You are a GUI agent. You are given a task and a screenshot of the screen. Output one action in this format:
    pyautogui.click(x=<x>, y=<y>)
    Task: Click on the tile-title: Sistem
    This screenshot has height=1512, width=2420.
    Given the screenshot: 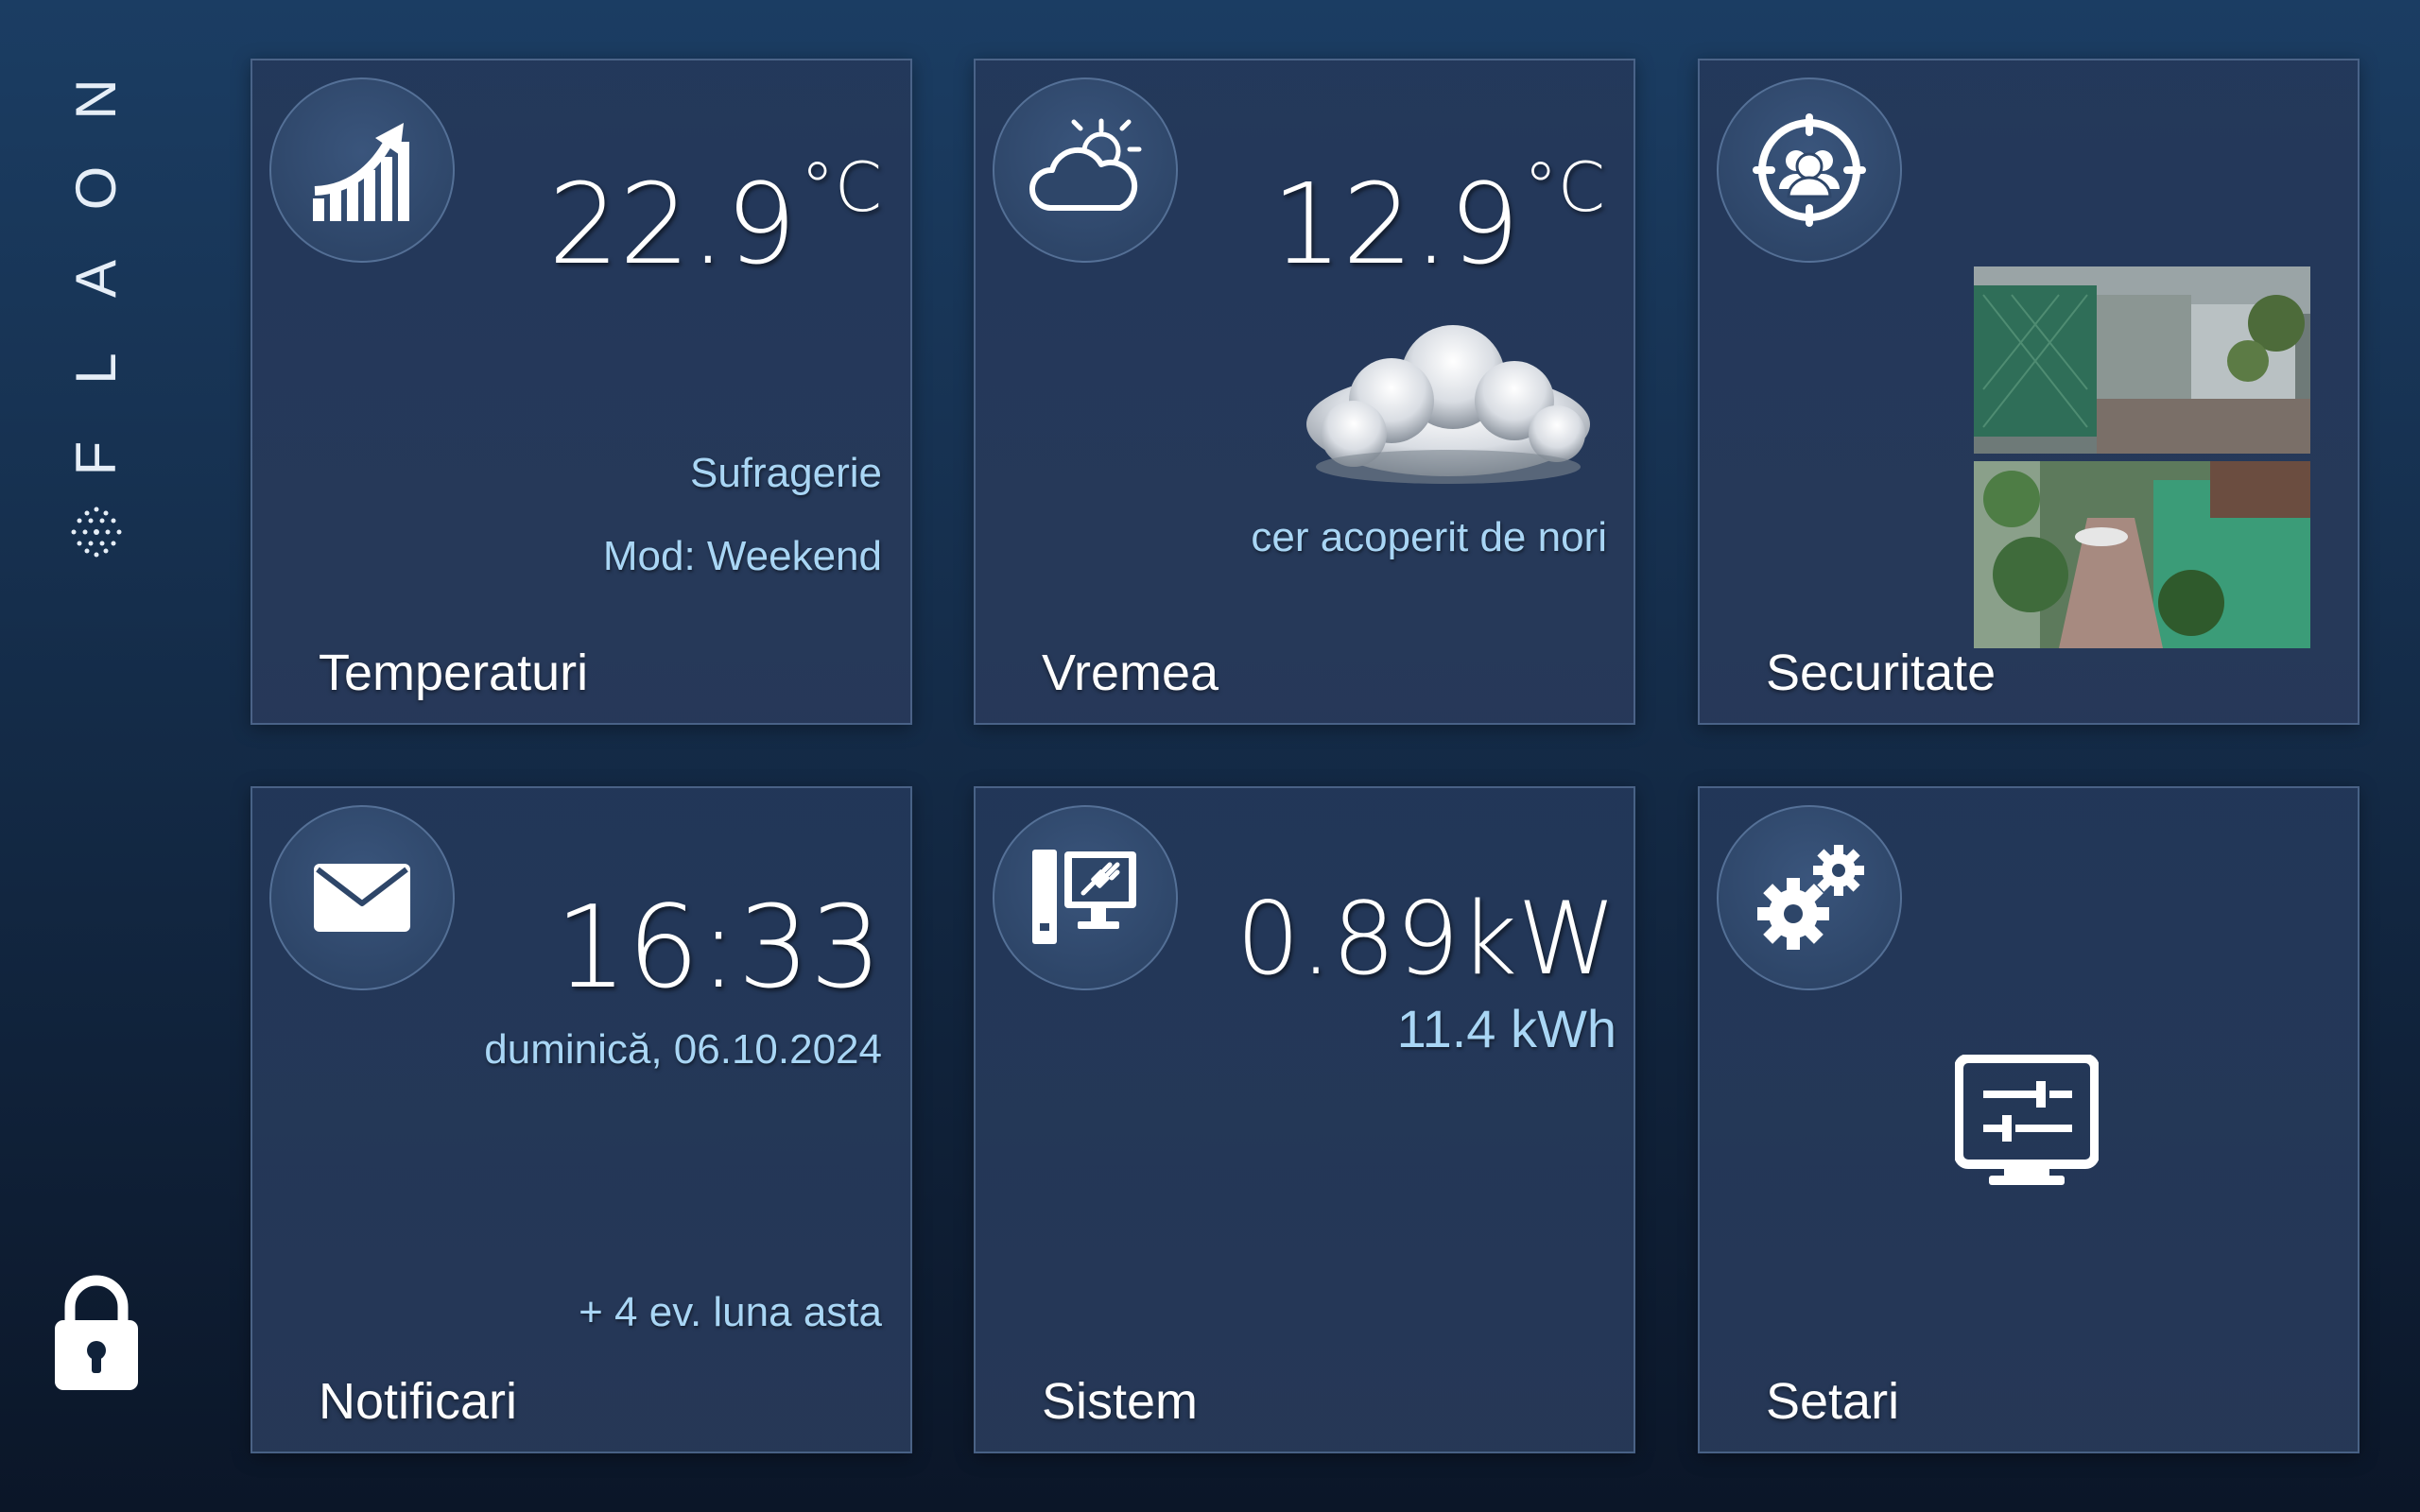 What is the action you would take?
    pyautogui.click(x=1120, y=1401)
    